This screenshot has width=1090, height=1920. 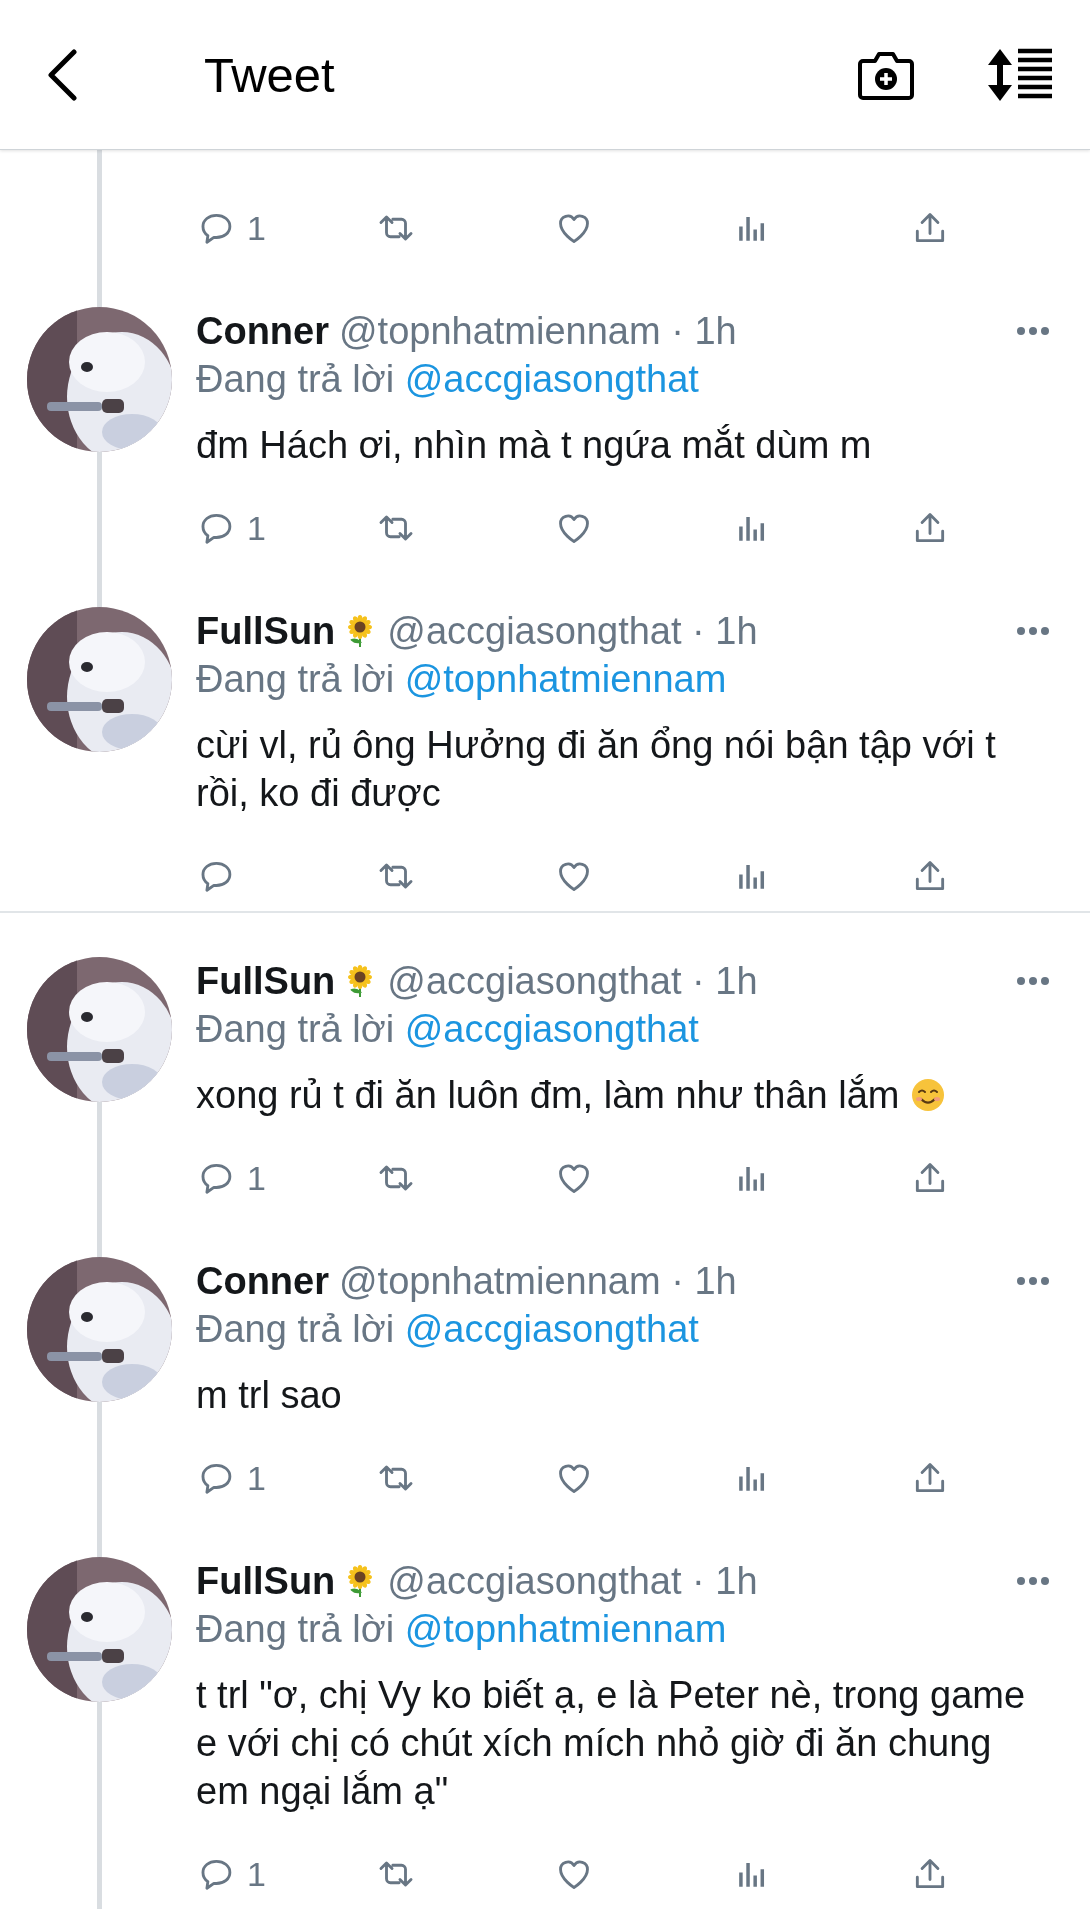 I want to click on back-icon, so click(x=62, y=74).